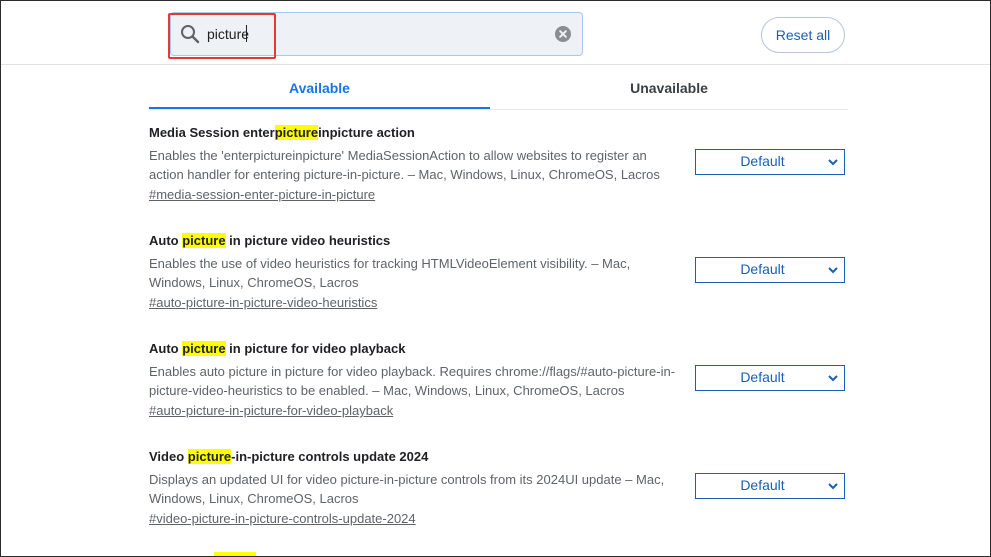  Describe the element at coordinates (235, 554) in the screenshot. I see `next-entry-highlight-cutoff` at that location.